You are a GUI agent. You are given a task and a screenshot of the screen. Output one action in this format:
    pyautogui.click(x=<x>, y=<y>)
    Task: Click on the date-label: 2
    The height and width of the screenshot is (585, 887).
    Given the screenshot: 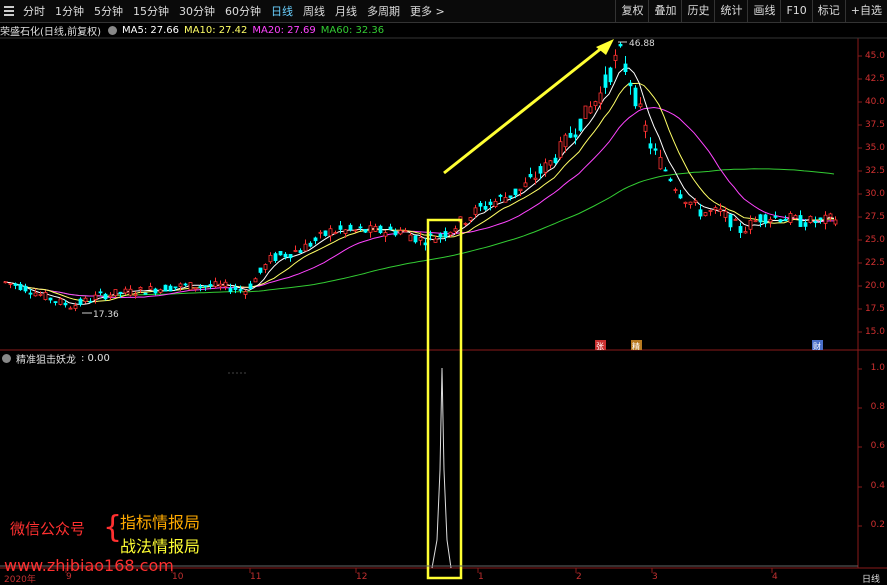 What is the action you would take?
    pyautogui.click(x=579, y=577)
    